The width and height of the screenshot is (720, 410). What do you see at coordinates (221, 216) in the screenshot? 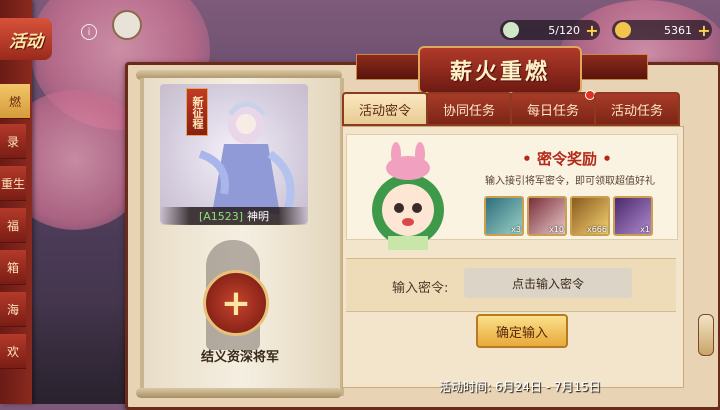
I see `hero-code: [A1523]` at bounding box center [221, 216].